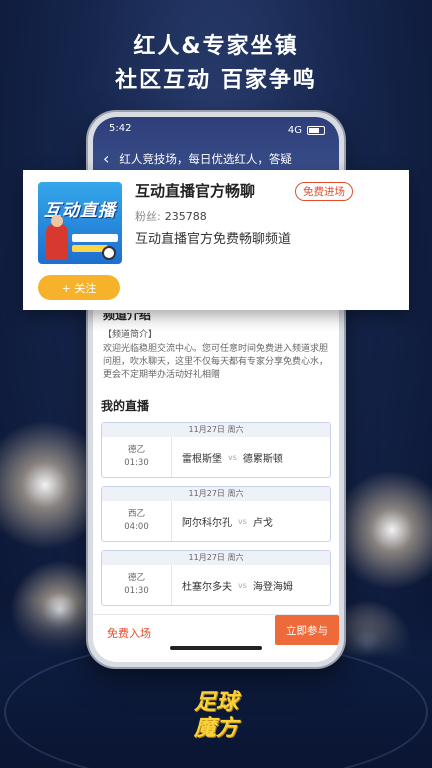  I want to click on match-time: 04:00, so click(136, 527).